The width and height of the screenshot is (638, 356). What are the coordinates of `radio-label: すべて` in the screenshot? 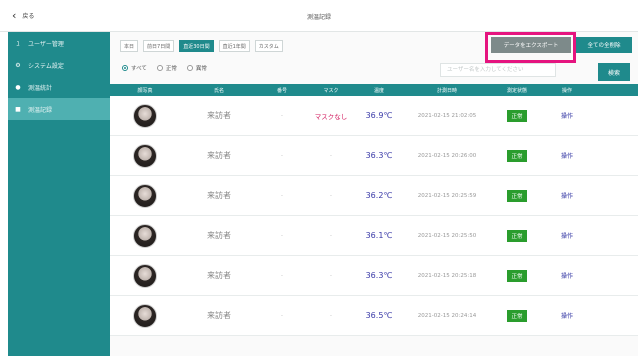 It's located at (139, 69).